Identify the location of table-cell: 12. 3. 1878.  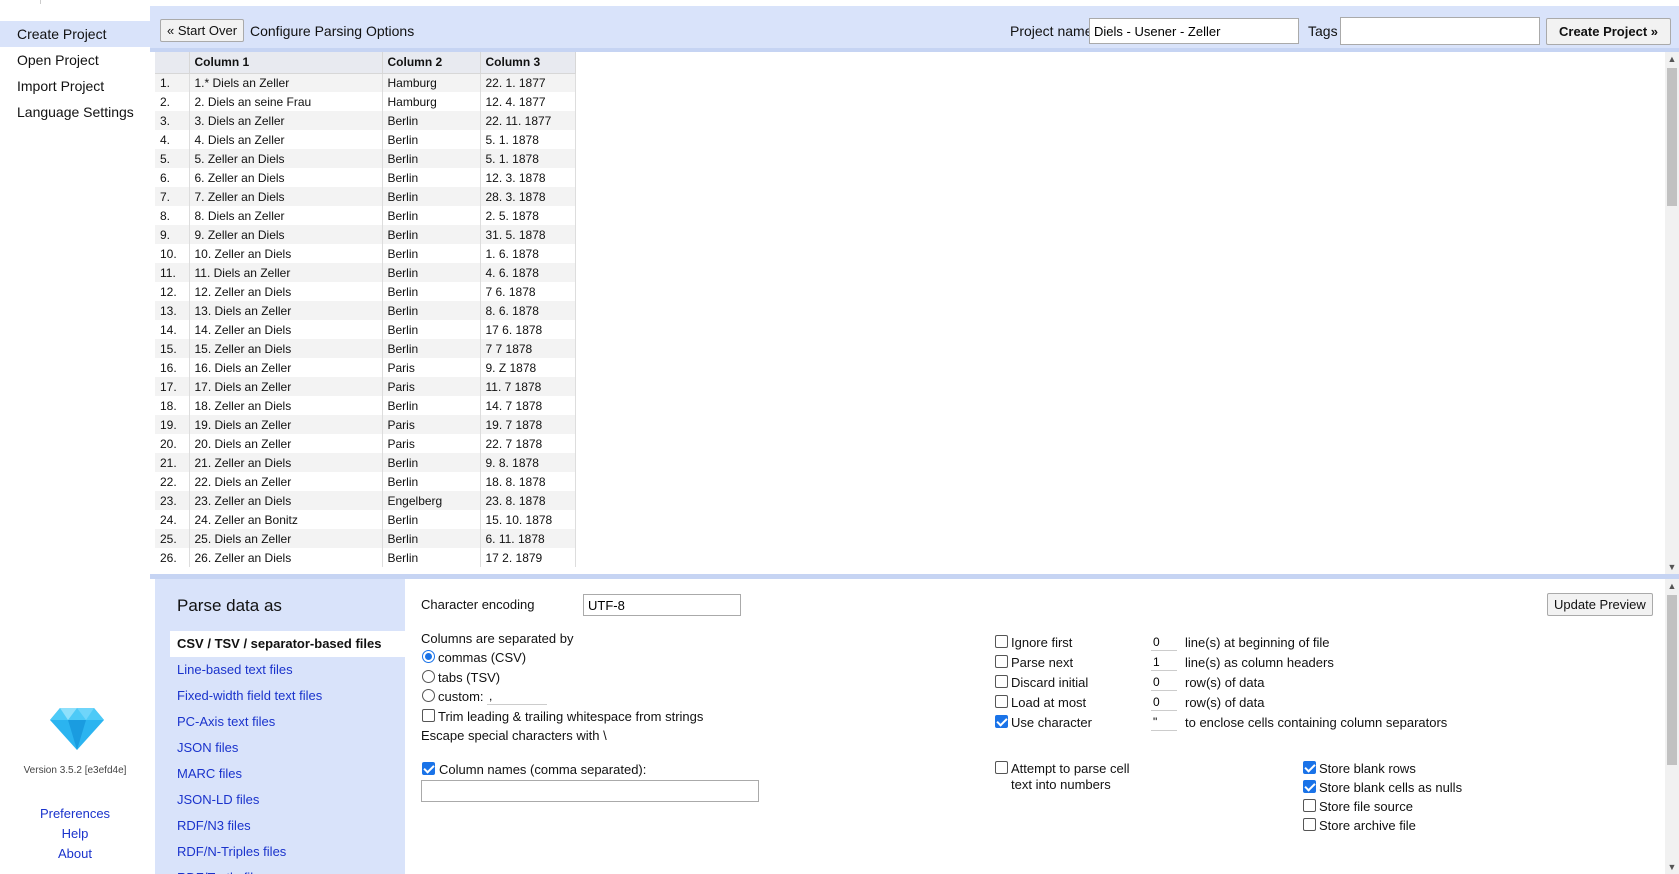
(528, 177).